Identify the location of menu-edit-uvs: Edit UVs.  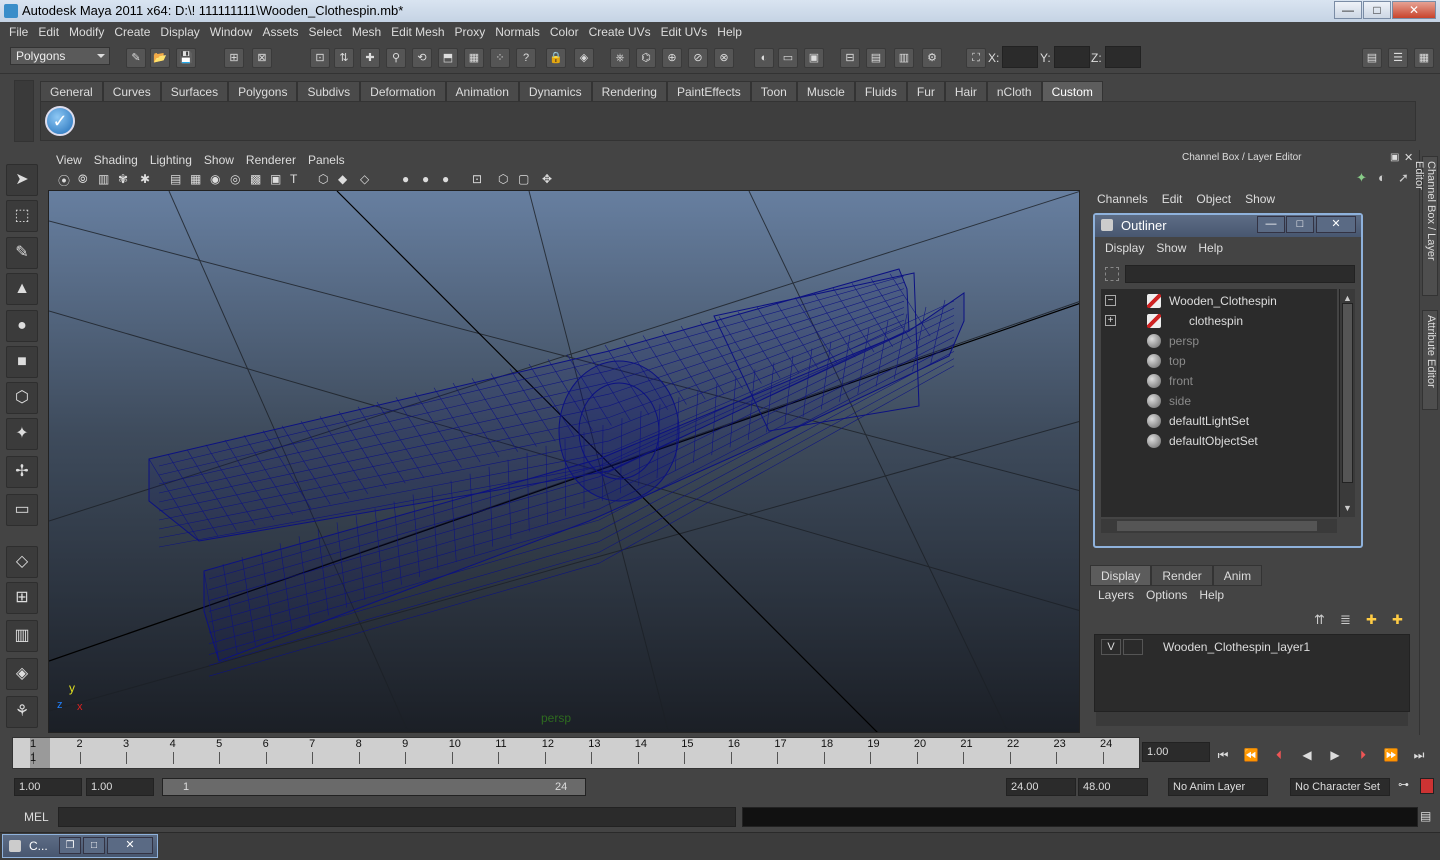
(684, 32).